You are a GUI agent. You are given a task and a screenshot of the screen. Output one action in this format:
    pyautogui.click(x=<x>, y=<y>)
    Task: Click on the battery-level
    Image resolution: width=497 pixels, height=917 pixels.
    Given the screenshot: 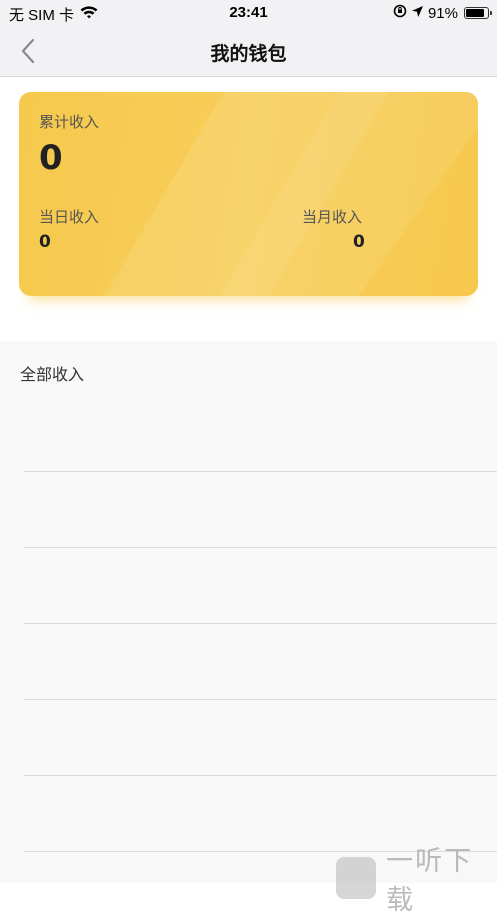 What is the action you would take?
    pyautogui.click(x=475, y=13)
    